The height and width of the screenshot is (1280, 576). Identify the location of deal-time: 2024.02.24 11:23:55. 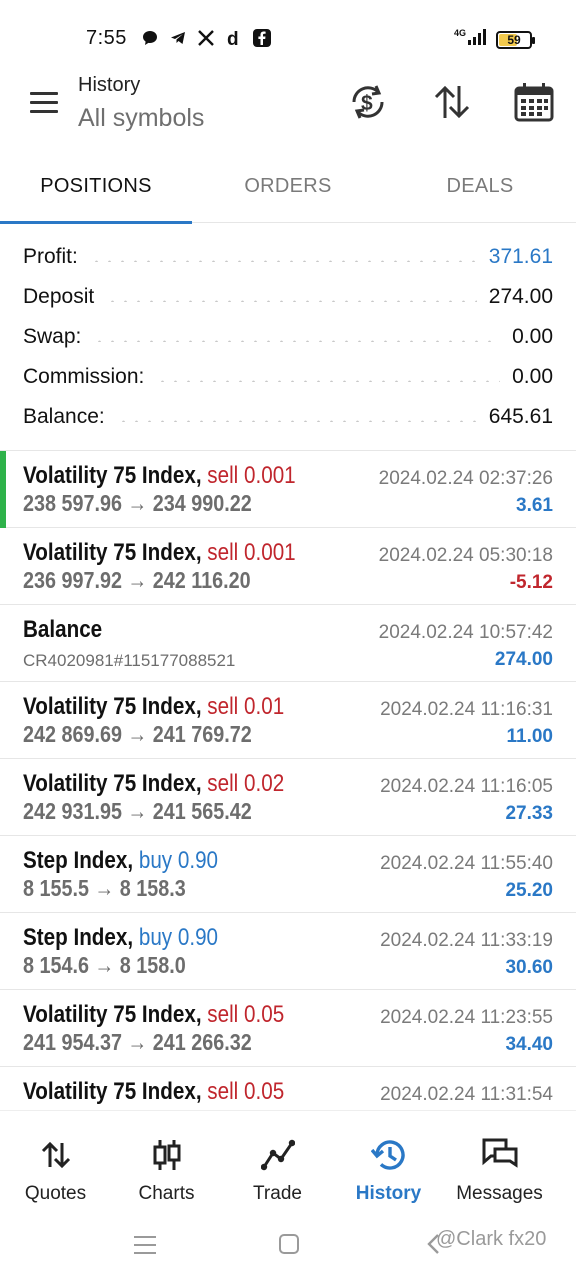
(466, 1017).